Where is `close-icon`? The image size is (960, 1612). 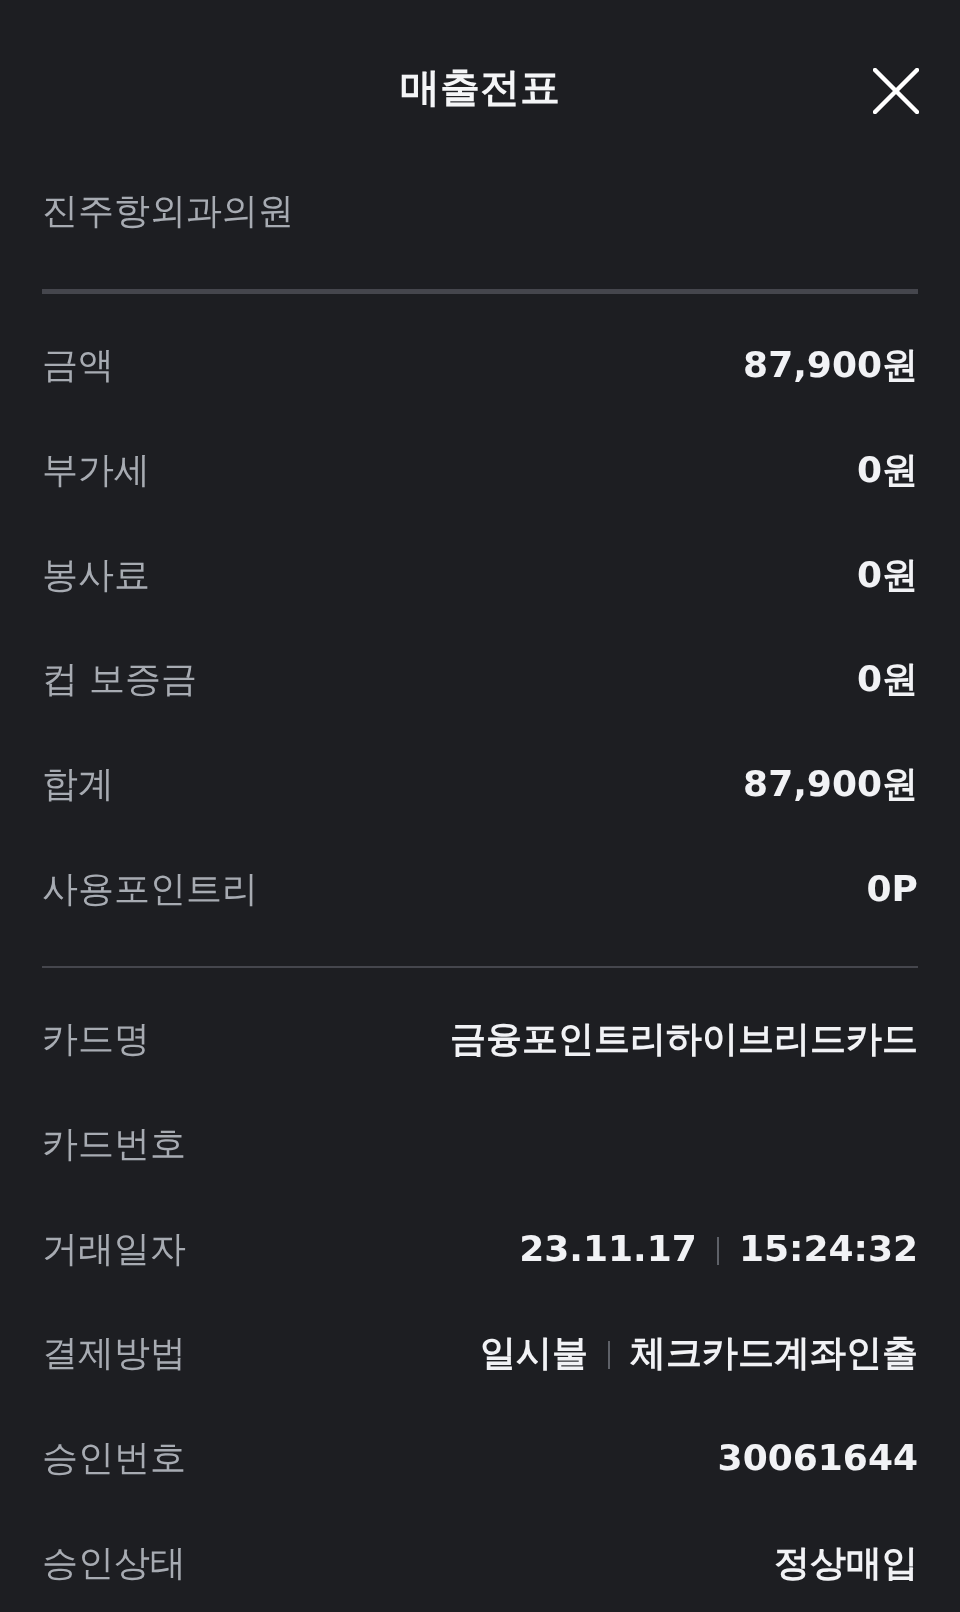
close-icon is located at coordinates (896, 91).